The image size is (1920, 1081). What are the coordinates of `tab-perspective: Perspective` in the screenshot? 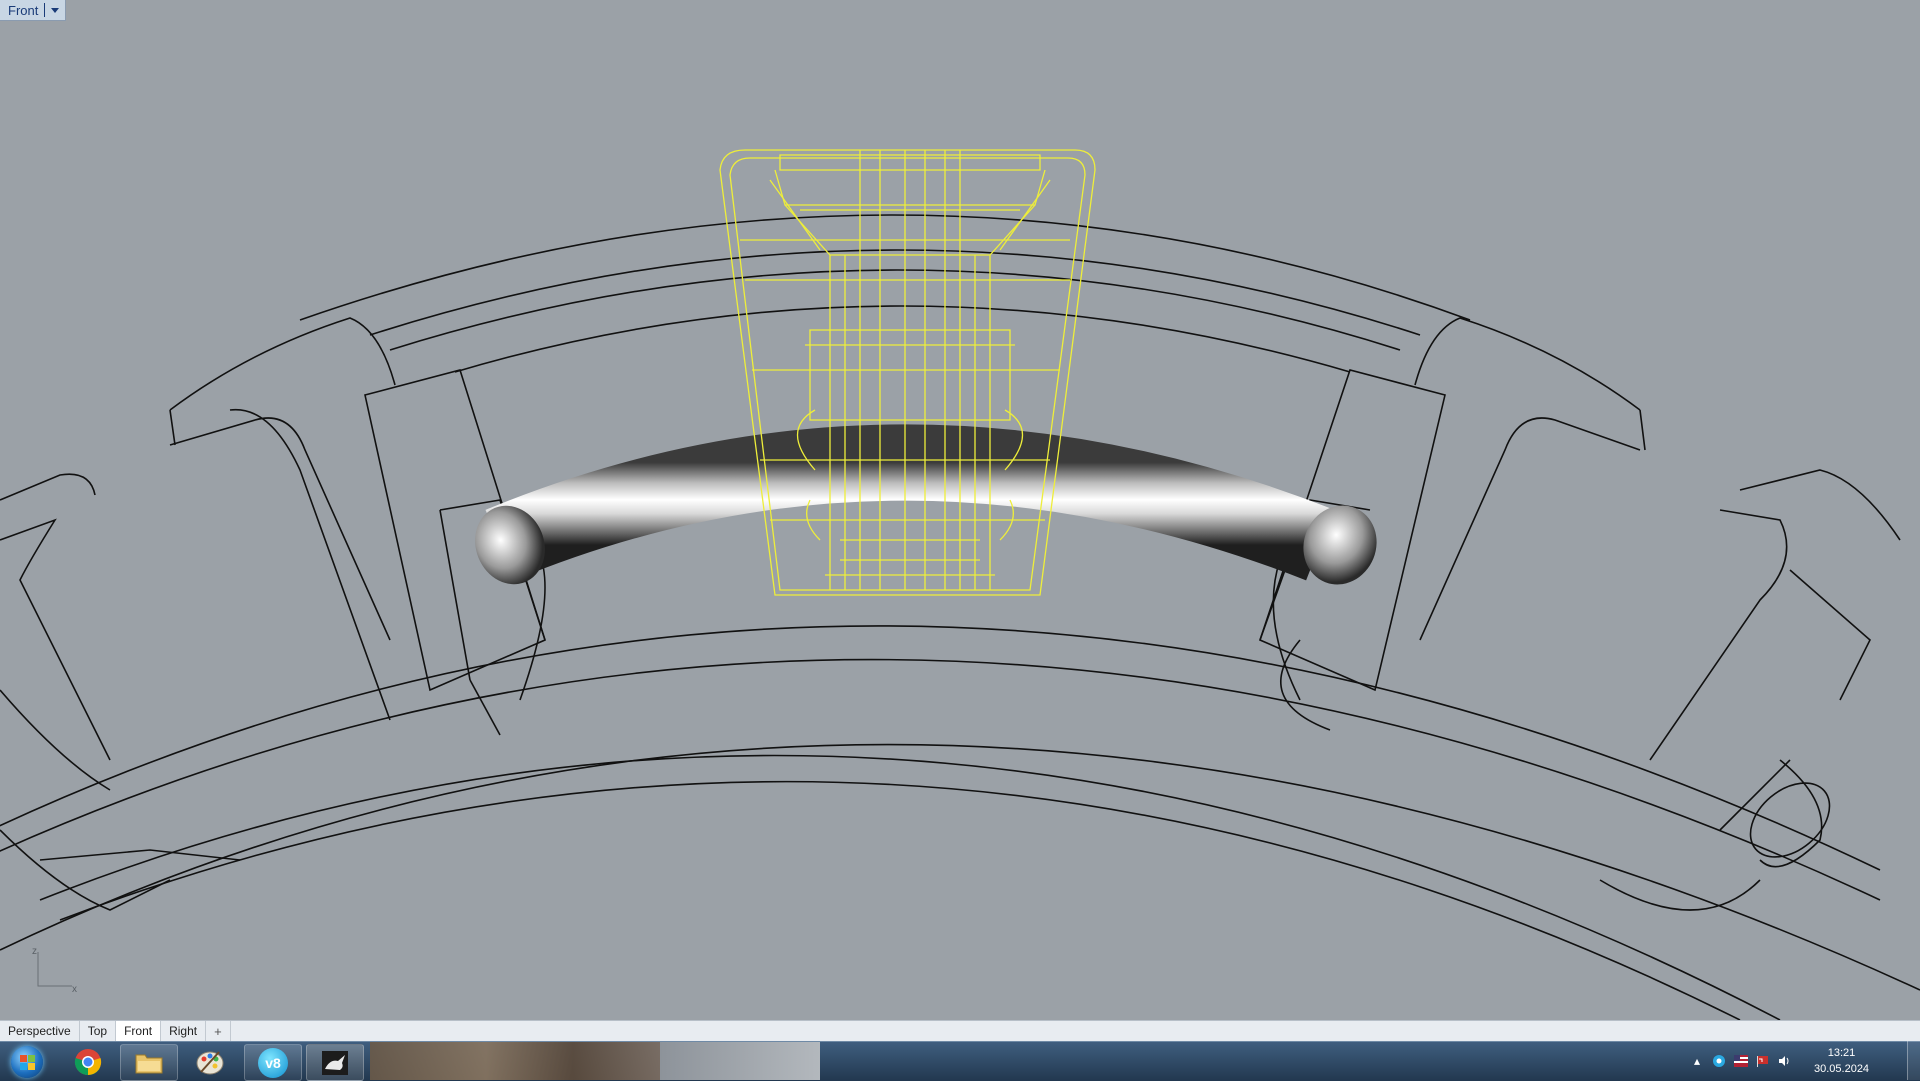 It's located at (40, 1031).